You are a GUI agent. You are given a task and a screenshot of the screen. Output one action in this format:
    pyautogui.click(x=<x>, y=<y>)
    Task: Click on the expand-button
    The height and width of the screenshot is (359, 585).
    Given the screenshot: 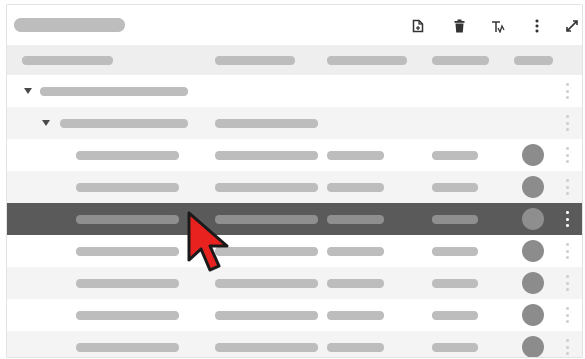 What is the action you would take?
    pyautogui.click(x=571, y=26)
    